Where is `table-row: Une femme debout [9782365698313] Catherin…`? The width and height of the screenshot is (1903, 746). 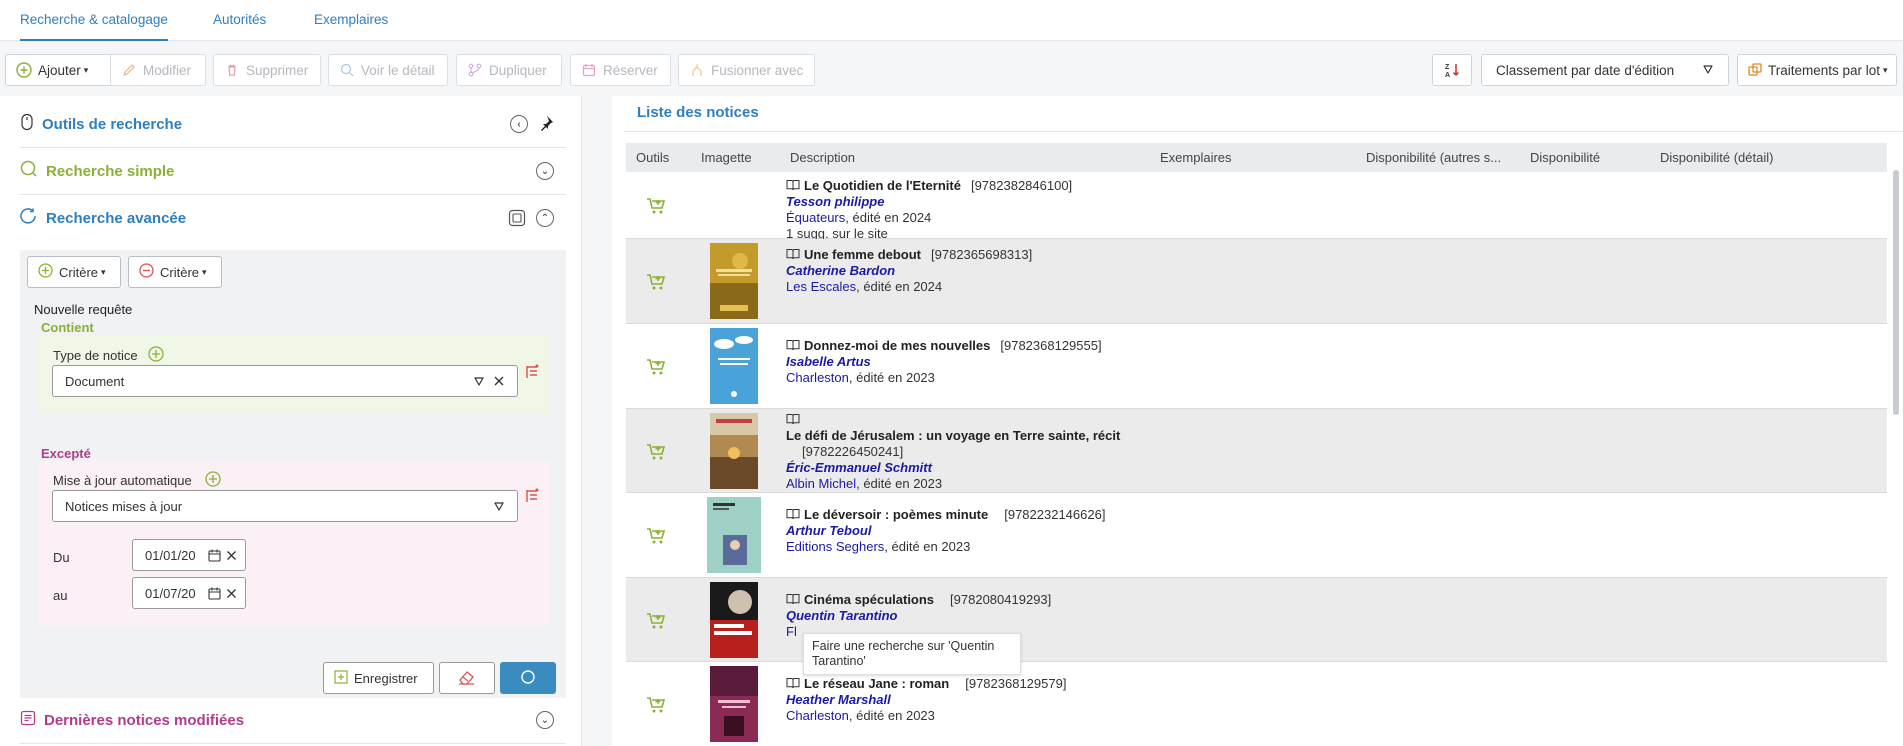
table-row: Une femme debout [9782365698313] Catherin… is located at coordinates (1256, 281).